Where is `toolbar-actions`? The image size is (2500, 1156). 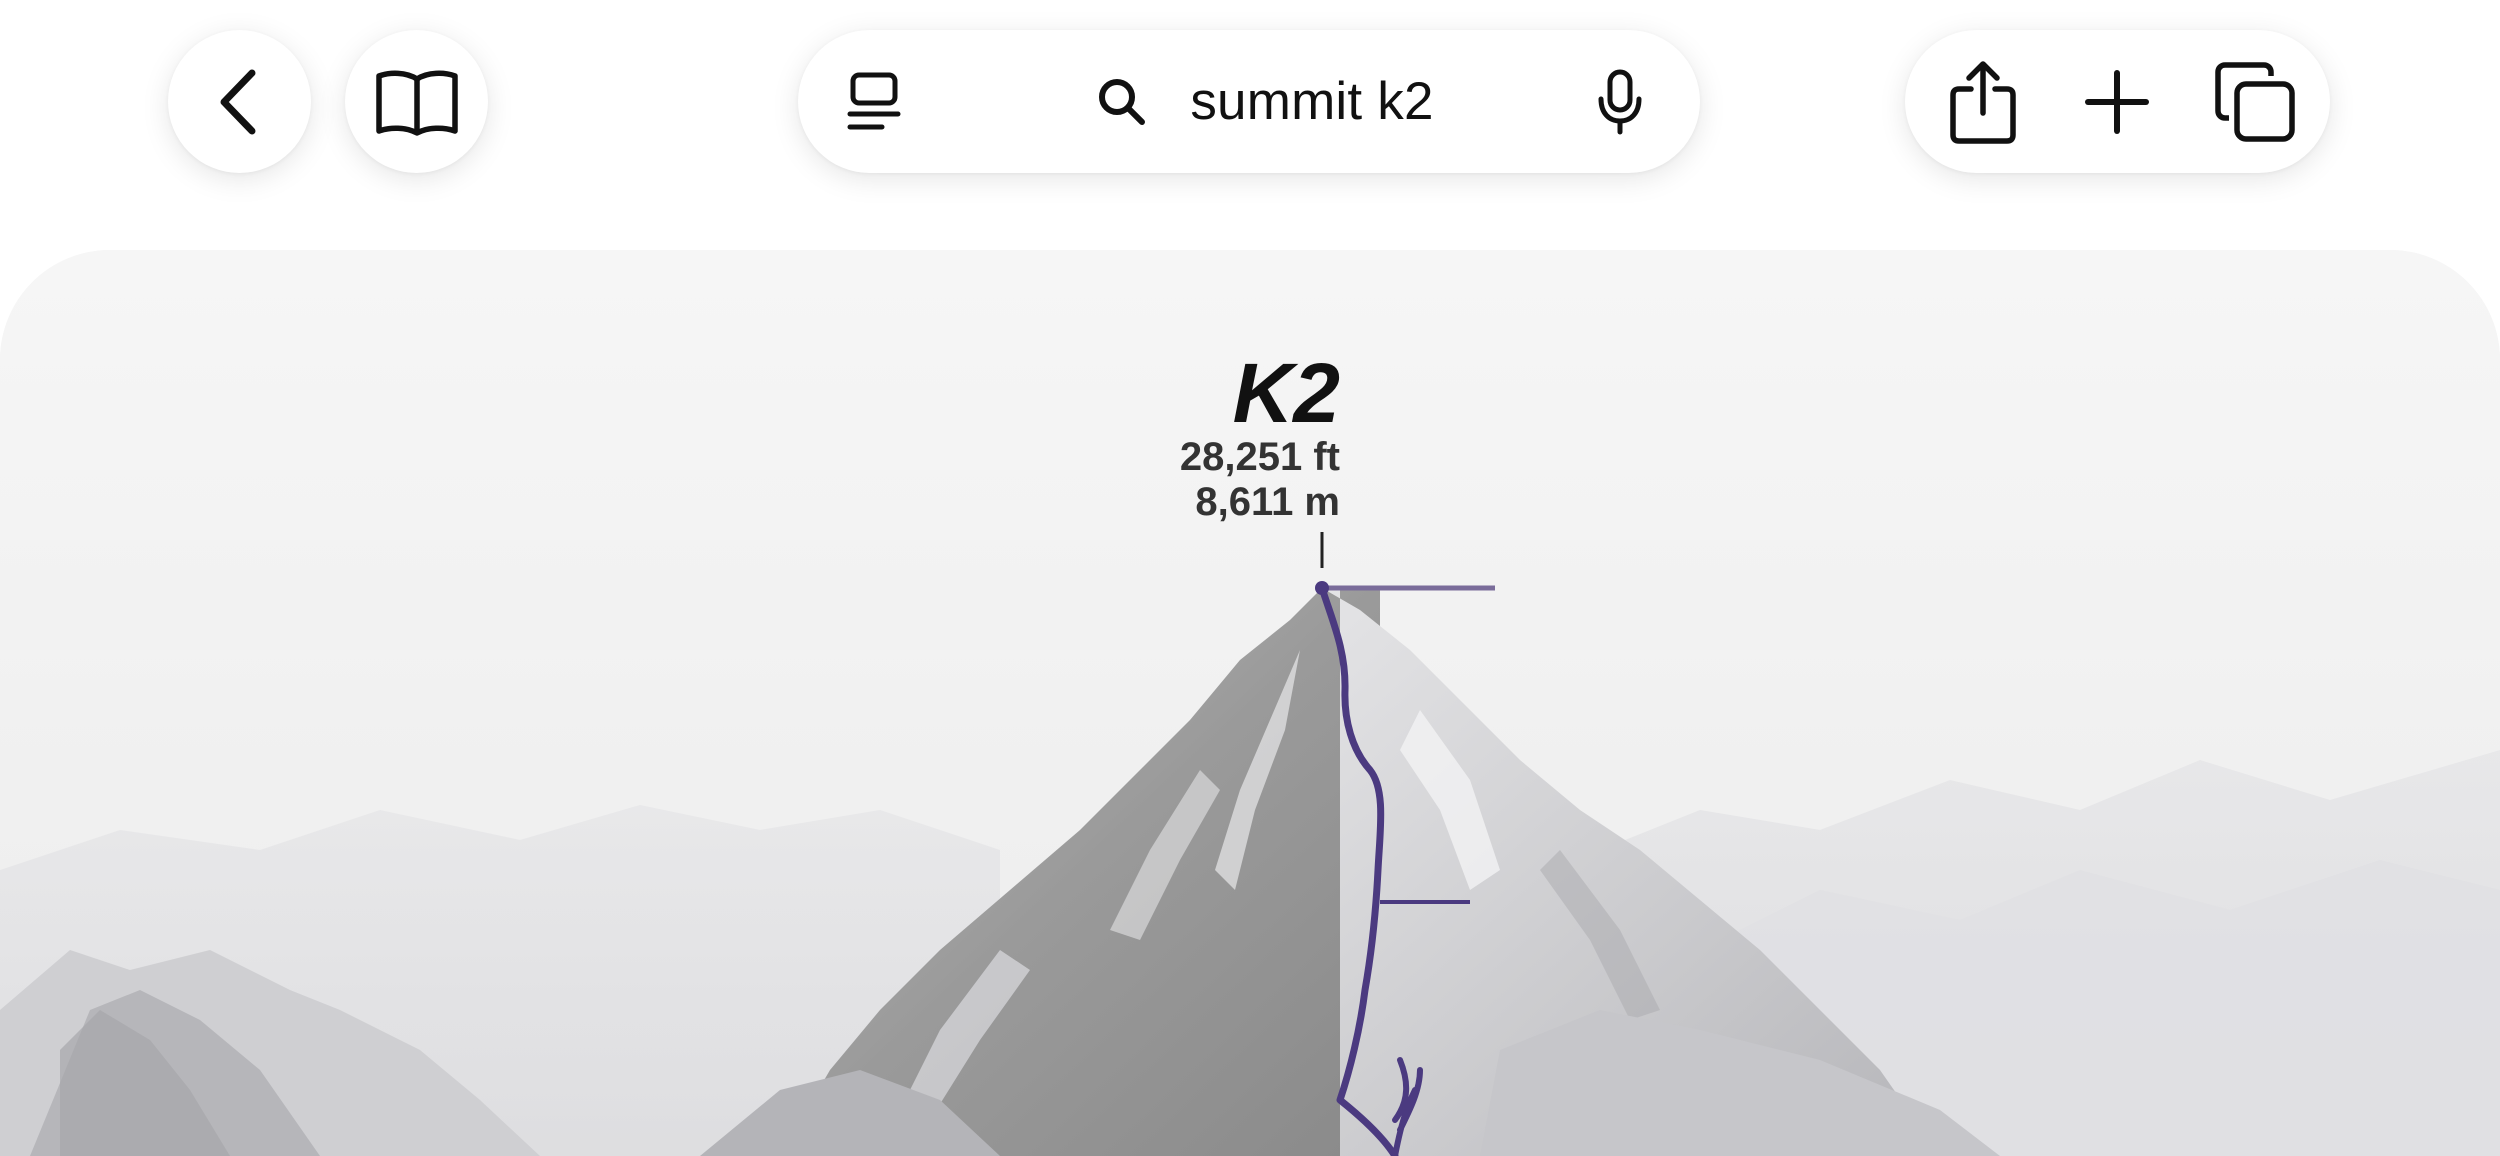 toolbar-actions is located at coordinates (2117, 101).